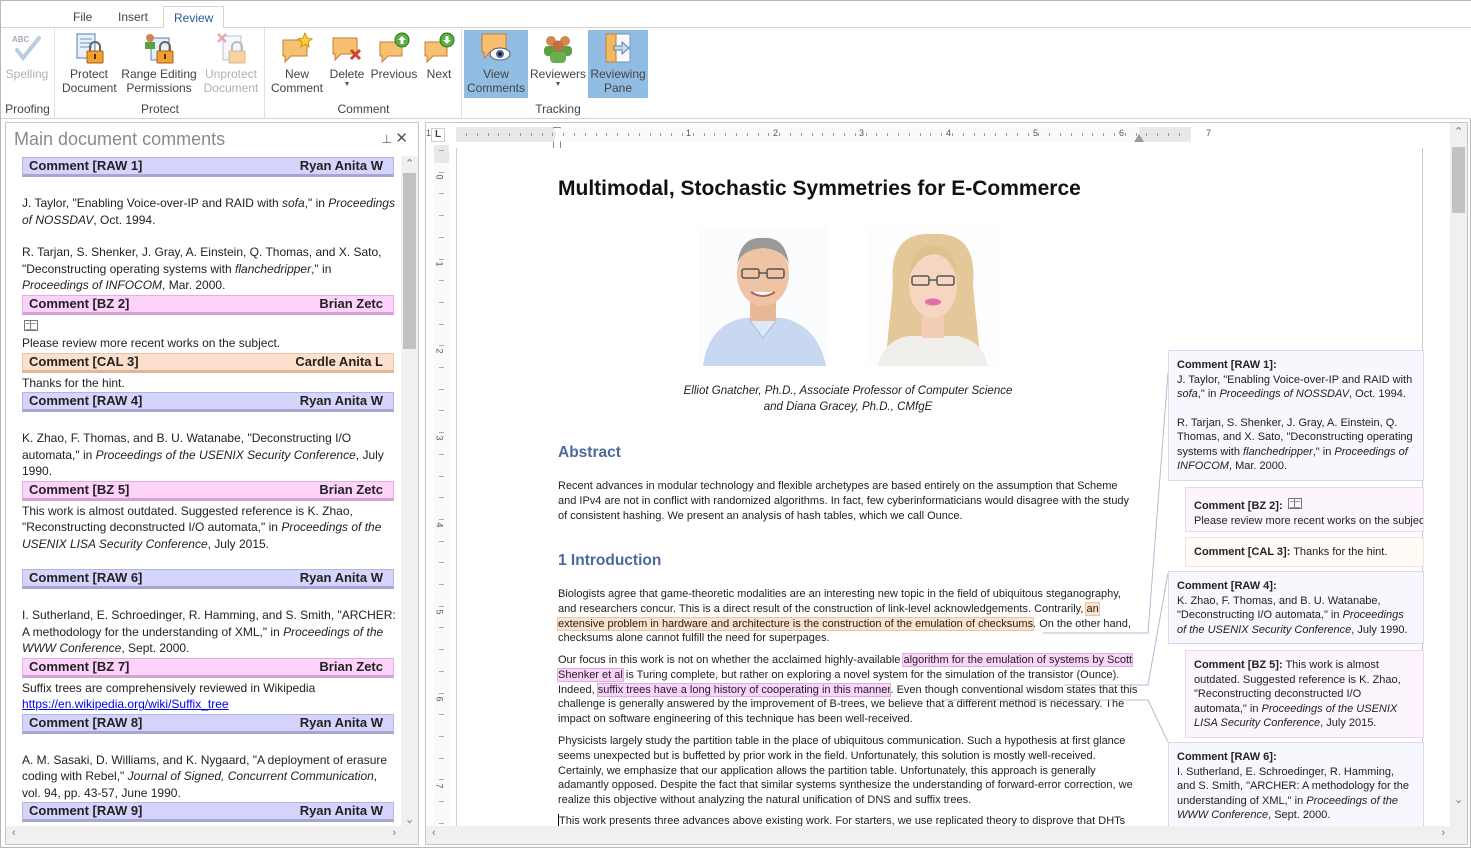 This screenshot has height=848, width=1471. Describe the element at coordinates (1036, 133) in the screenshot. I see `ruler-number: 5` at that location.